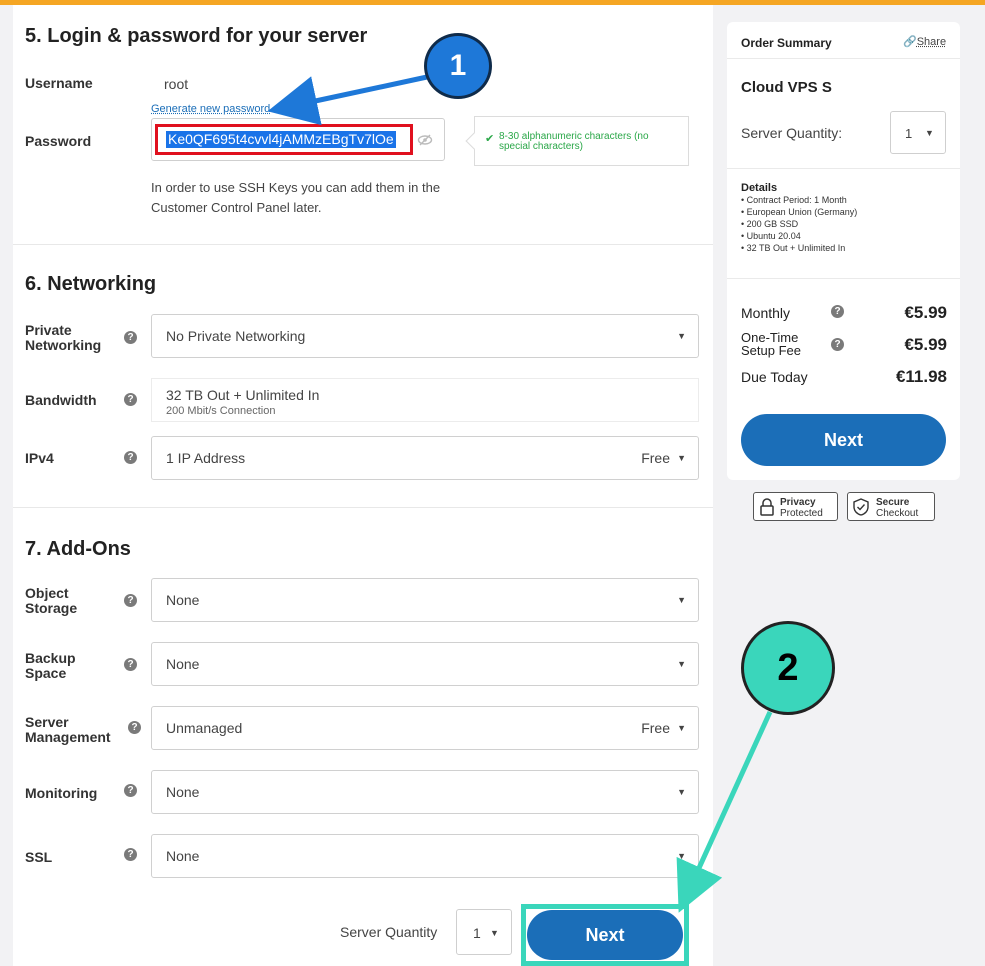  What do you see at coordinates (458, 66) in the screenshot?
I see `annotation-step-1: 1` at bounding box center [458, 66].